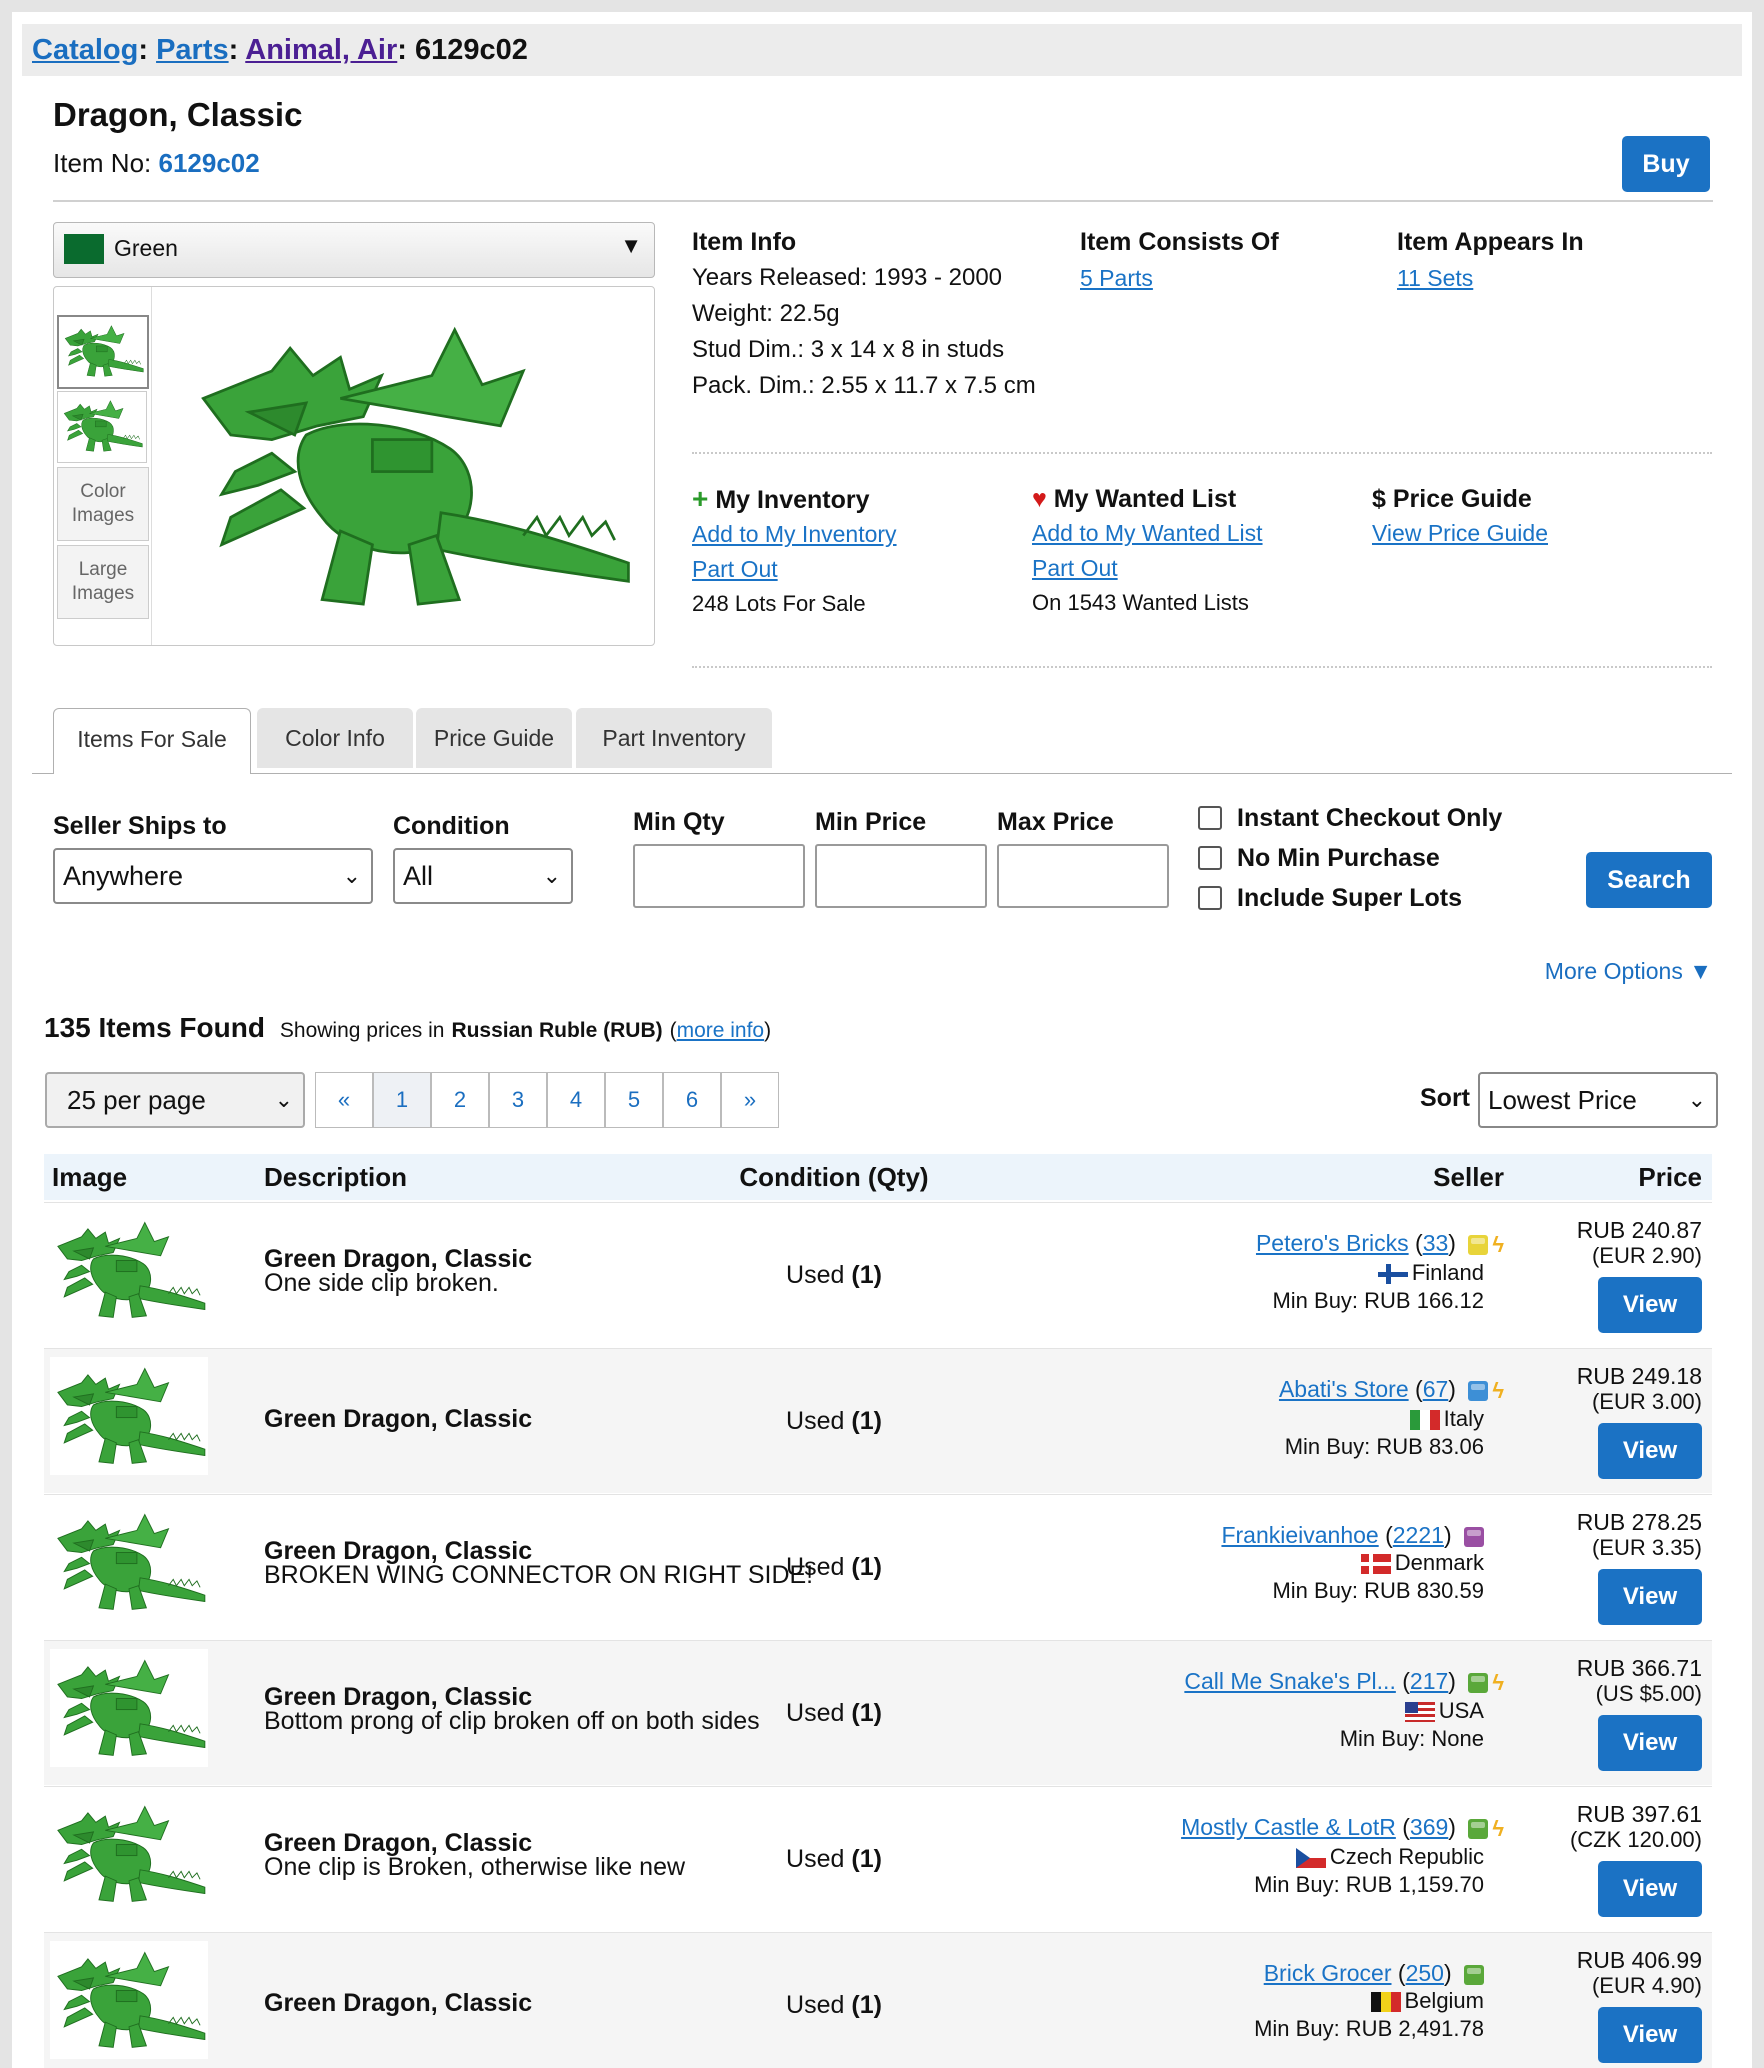 The image size is (1764, 2068). What do you see at coordinates (1406, 1856) in the screenshot?
I see `seller-country: Czech Republic` at bounding box center [1406, 1856].